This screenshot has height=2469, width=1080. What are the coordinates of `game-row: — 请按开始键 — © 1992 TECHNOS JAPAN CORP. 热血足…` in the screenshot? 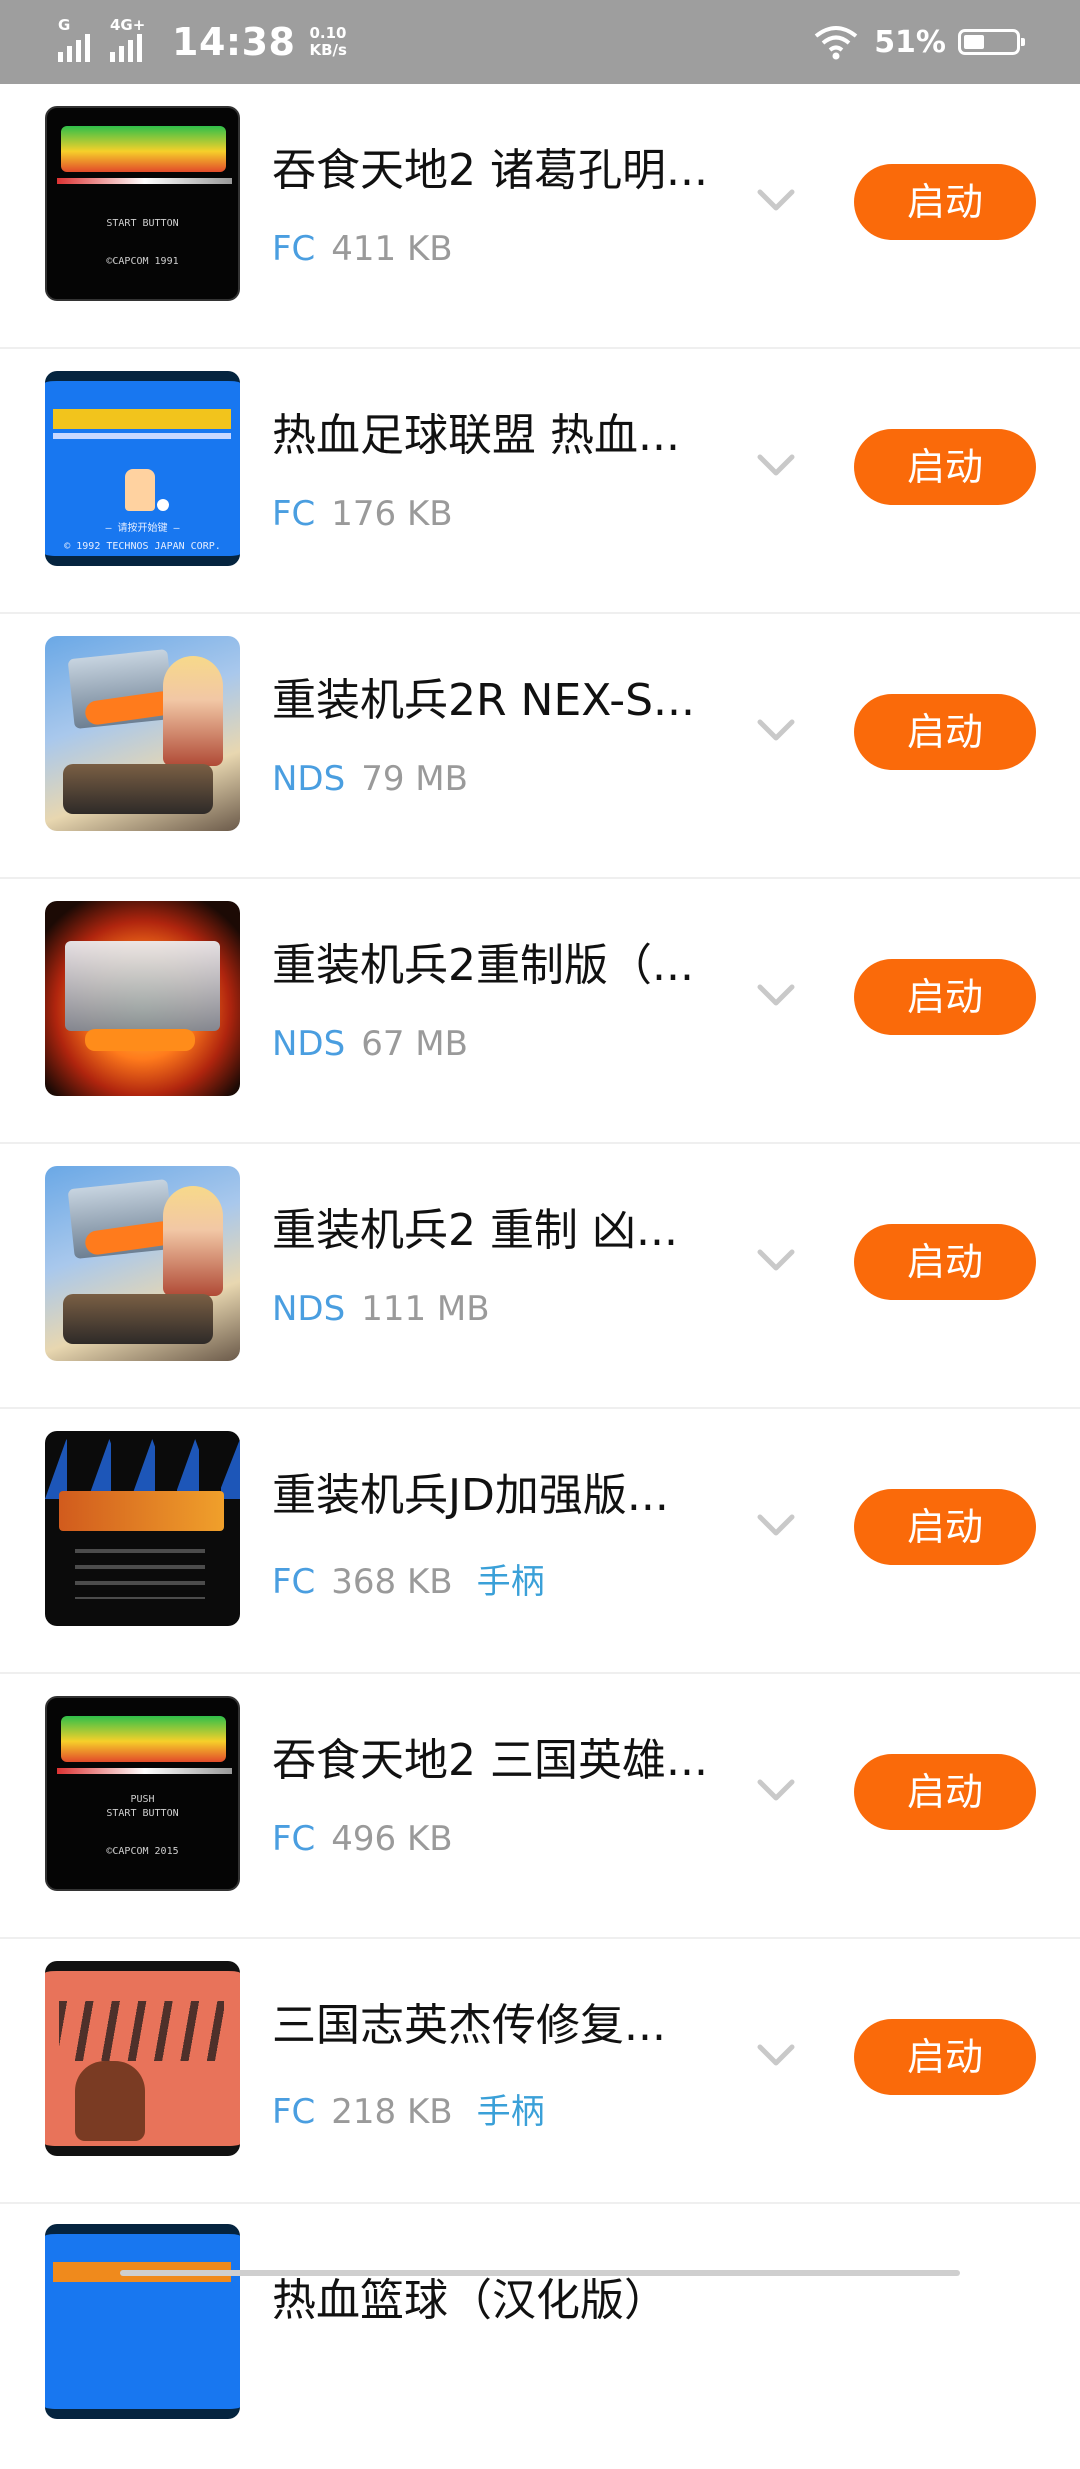 It's located at (540, 481).